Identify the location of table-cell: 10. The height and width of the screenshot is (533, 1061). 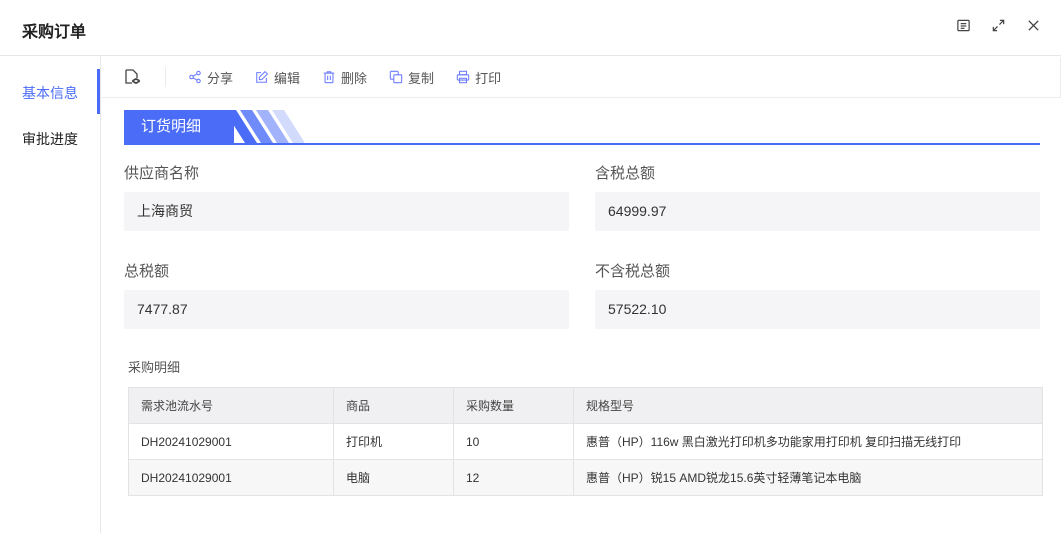
(513, 441).